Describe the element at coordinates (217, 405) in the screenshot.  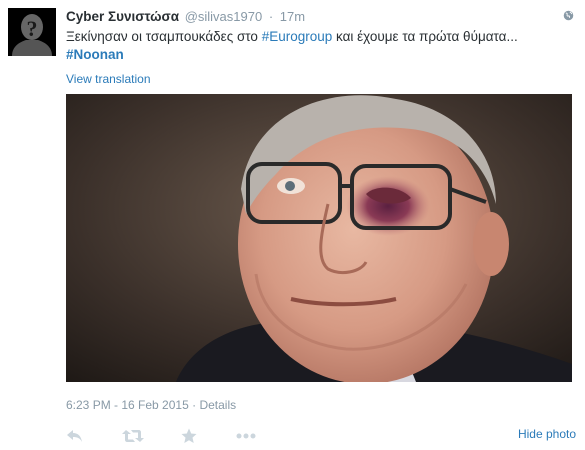
I see `details-link: Details` at that location.